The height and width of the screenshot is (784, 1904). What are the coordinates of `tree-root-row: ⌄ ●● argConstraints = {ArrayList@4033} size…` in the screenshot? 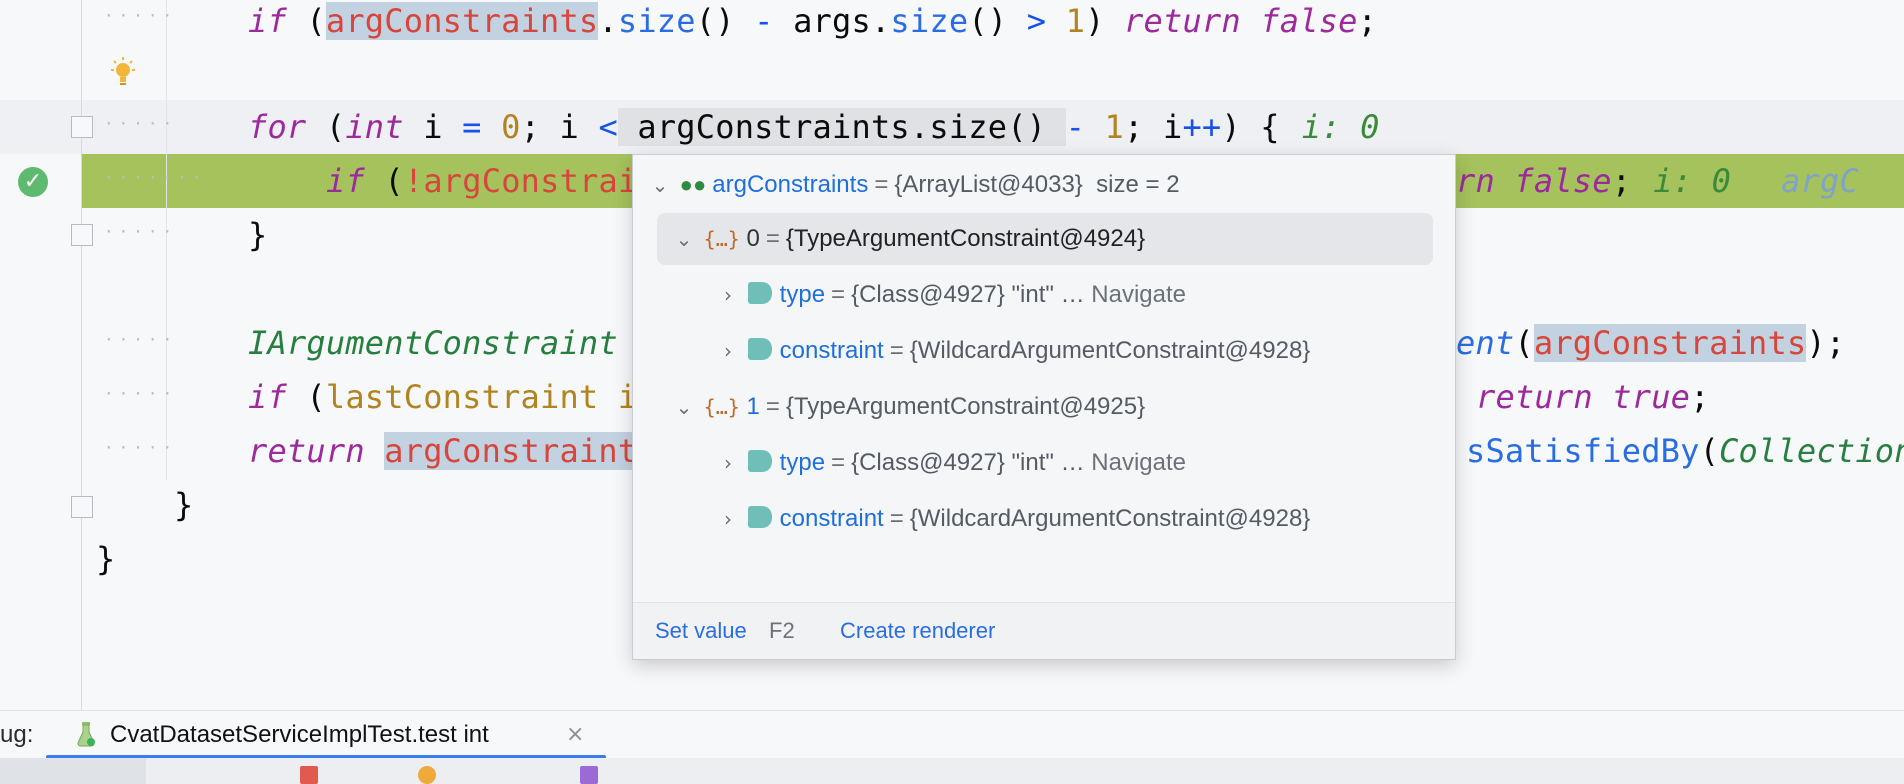 It's located at (913, 185).